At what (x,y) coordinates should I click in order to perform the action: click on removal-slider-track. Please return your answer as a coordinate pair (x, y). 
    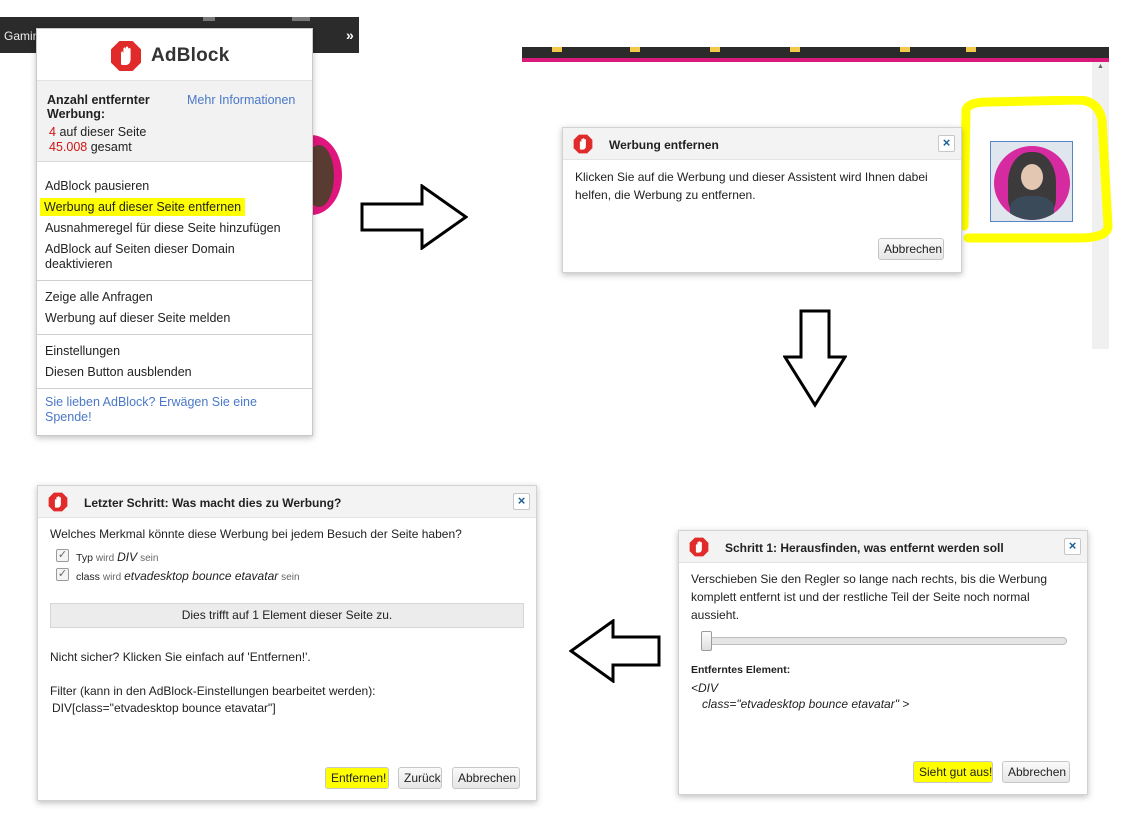
    Looking at the image, I should click on (884, 641).